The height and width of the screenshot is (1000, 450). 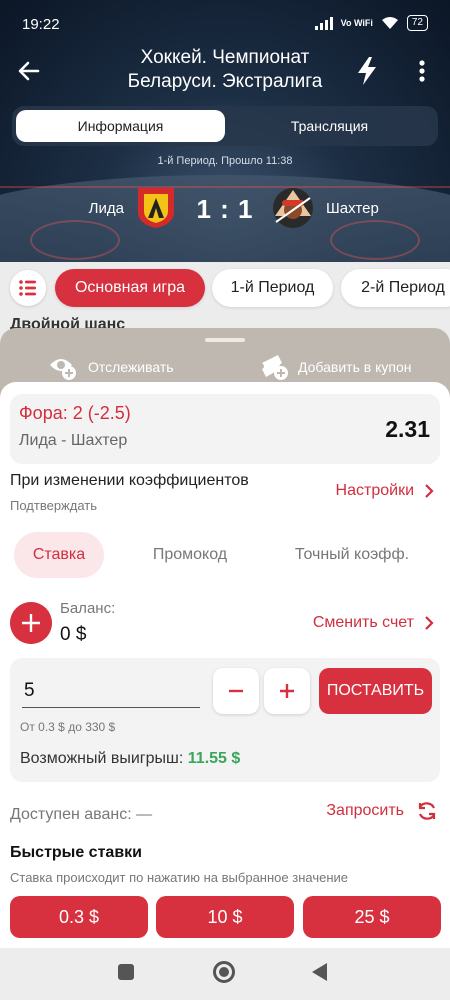 What do you see at coordinates (102, 758) in the screenshot?
I see `possible-win-label: Возможный выигрыш:` at bounding box center [102, 758].